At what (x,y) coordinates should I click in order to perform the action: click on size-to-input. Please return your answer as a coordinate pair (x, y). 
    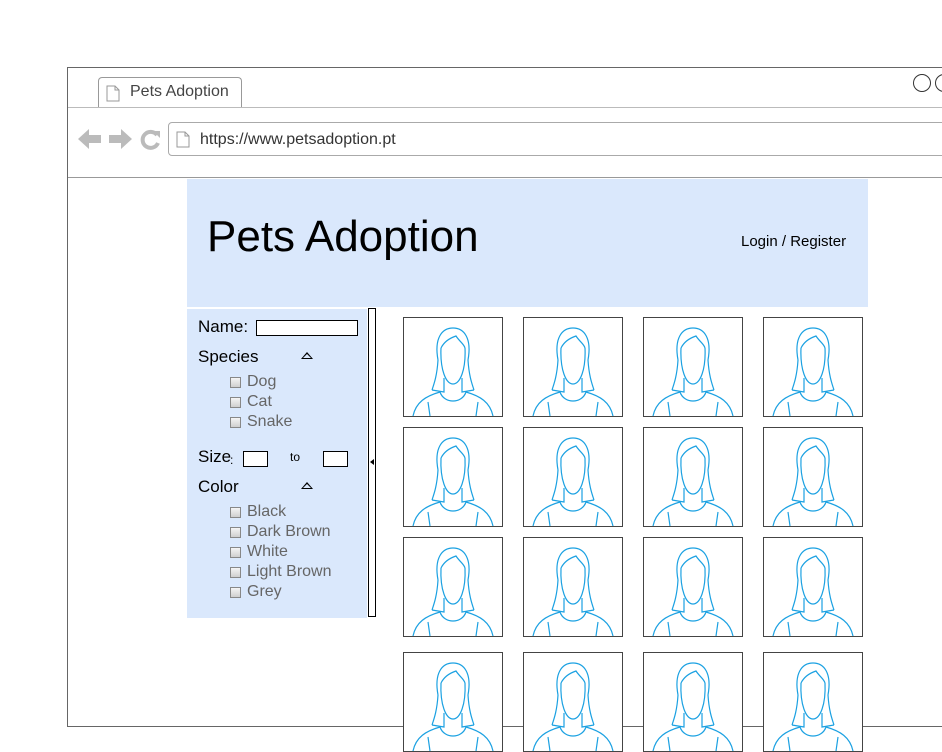
    Looking at the image, I should click on (335, 459).